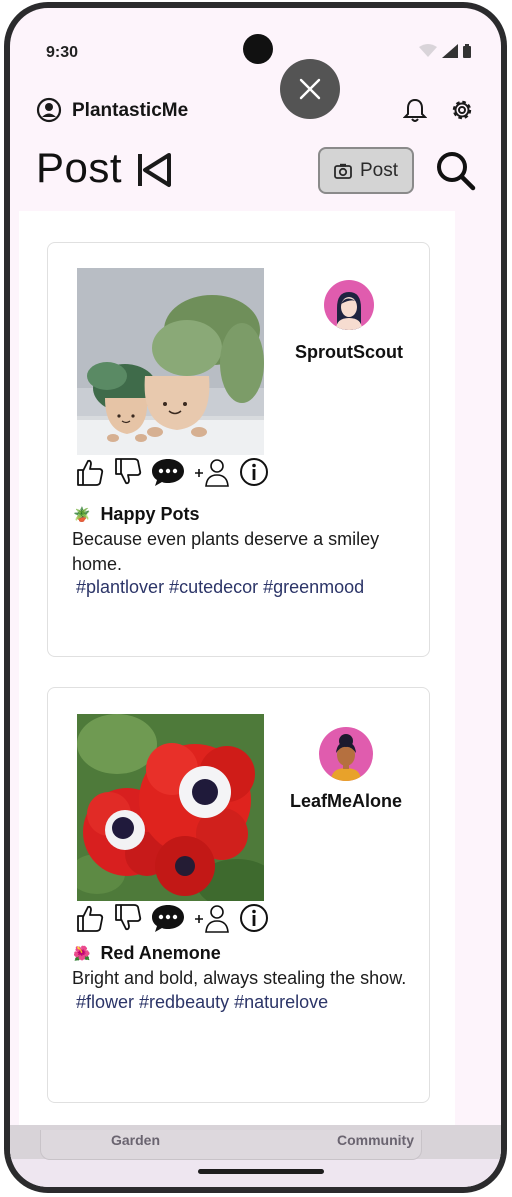 The height and width of the screenshot is (1197, 512). What do you see at coordinates (82, 953) in the screenshot?
I see `hibiscus-emoji-icon: 🌺` at bounding box center [82, 953].